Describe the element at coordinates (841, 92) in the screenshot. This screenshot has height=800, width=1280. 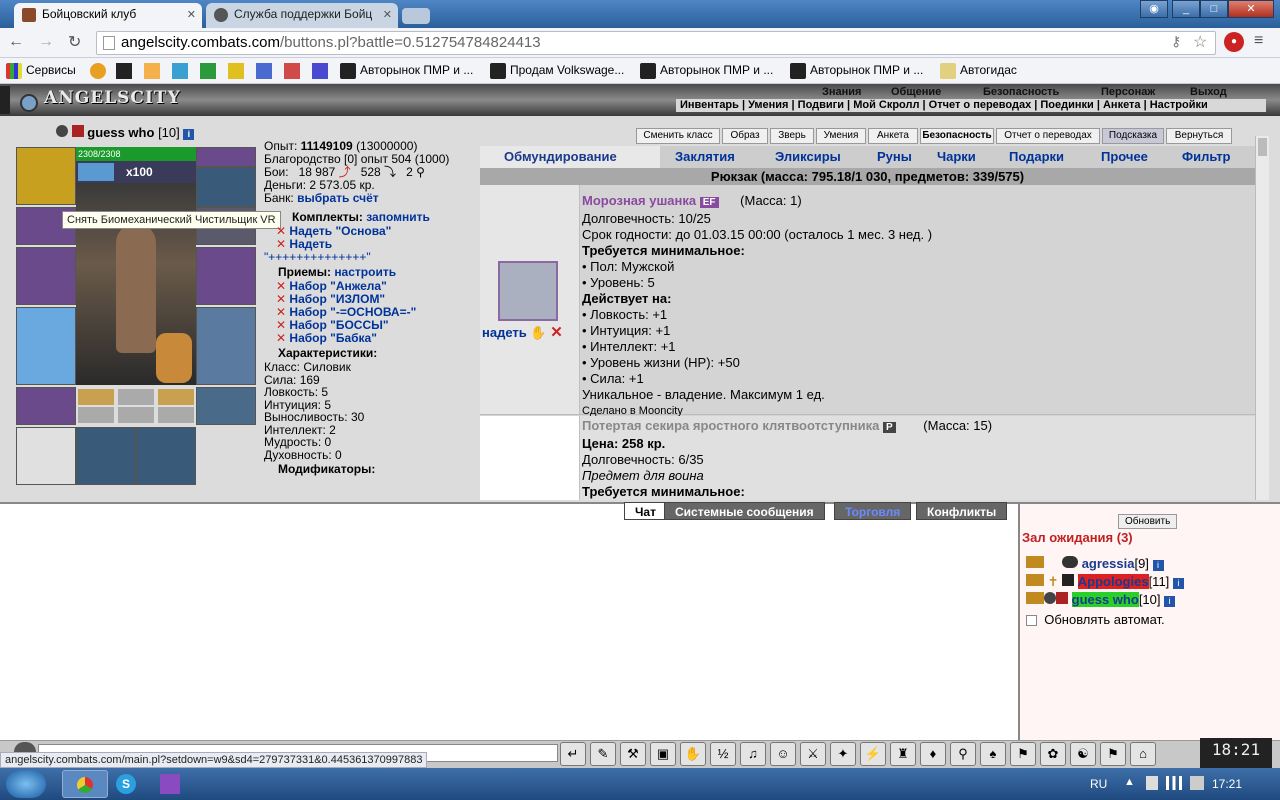
I see `menu-knowledge: Знания` at that location.